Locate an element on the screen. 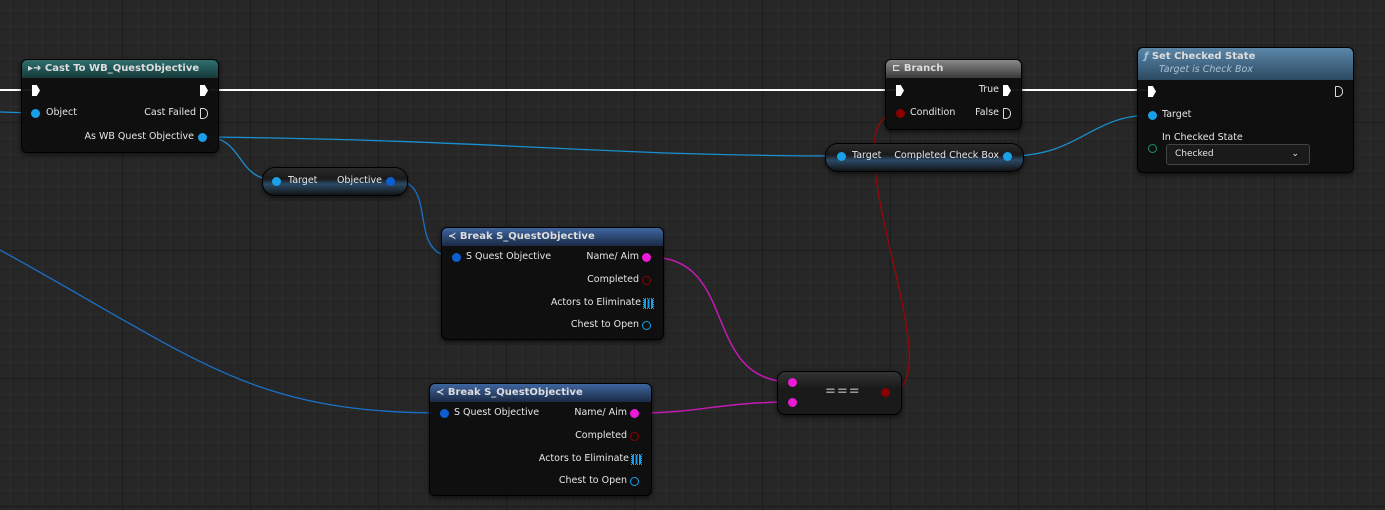 The image size is (1385, 510). true-label: True is located at coordinates (988, 89).